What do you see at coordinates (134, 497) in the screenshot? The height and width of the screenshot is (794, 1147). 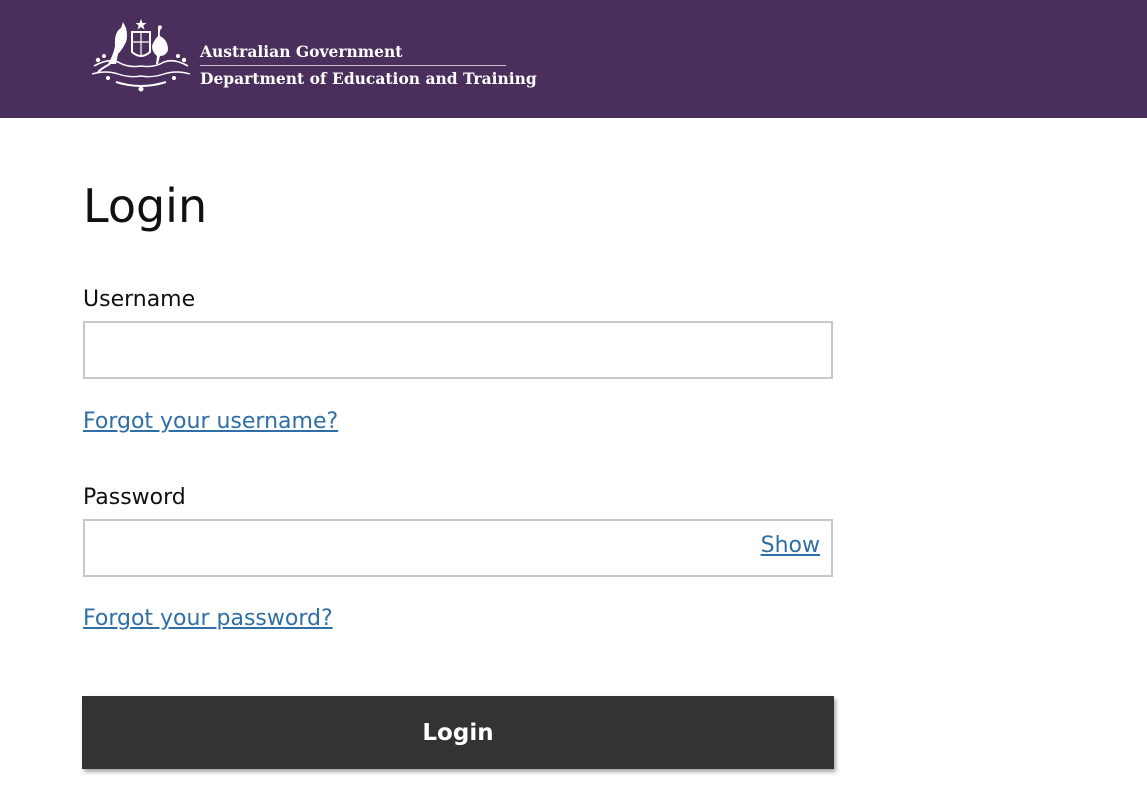 I see `password-label: Password` at bounding box center [134, 497].